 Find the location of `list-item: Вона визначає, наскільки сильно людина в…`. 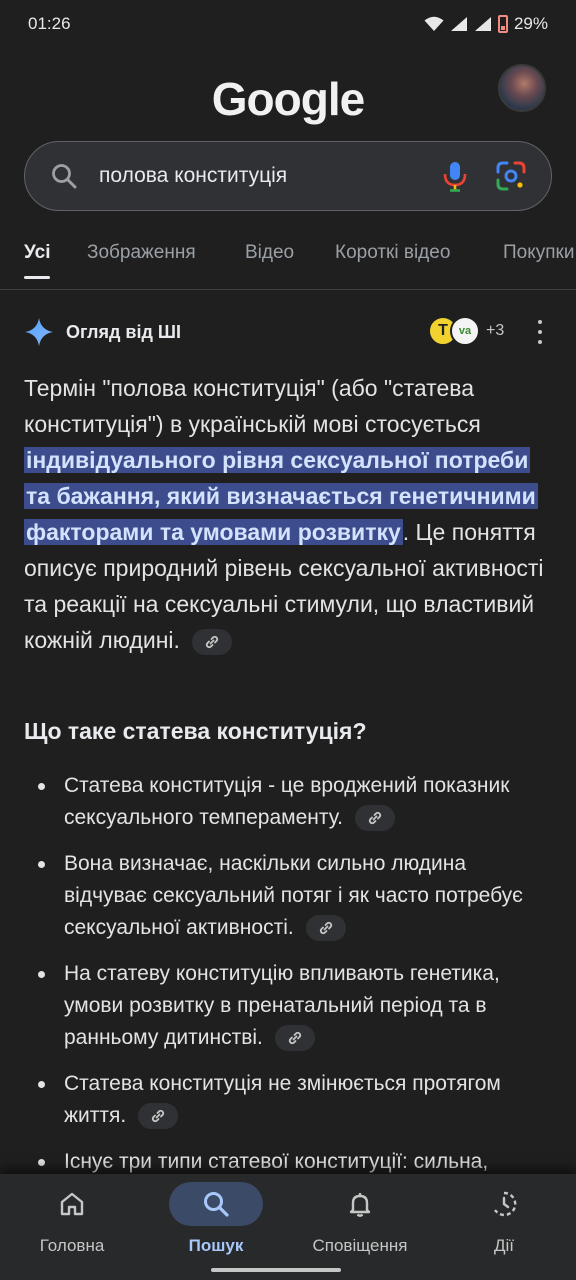

list-item: Вона визначає, наскільки сильно людина в… is located at coordinates (288, 896).